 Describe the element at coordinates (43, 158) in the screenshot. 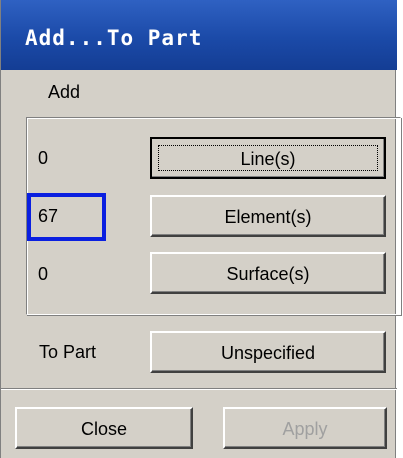

I see `line-count: 0` at that location.